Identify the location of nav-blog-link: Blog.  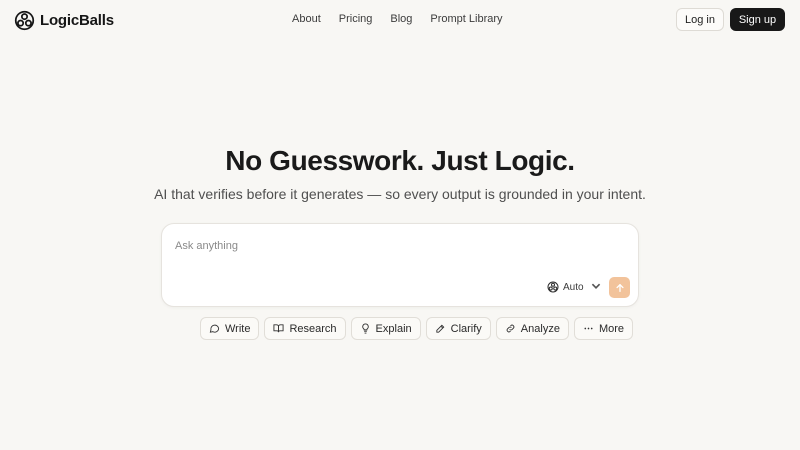
(401, 19).